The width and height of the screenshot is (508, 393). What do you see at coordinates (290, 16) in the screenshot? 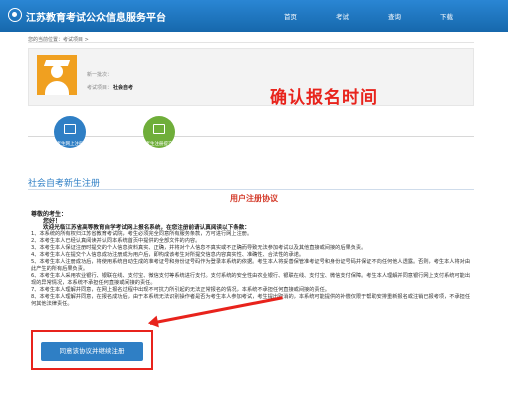
I see `nav-home: 首页` at bounding box center [290, 16].